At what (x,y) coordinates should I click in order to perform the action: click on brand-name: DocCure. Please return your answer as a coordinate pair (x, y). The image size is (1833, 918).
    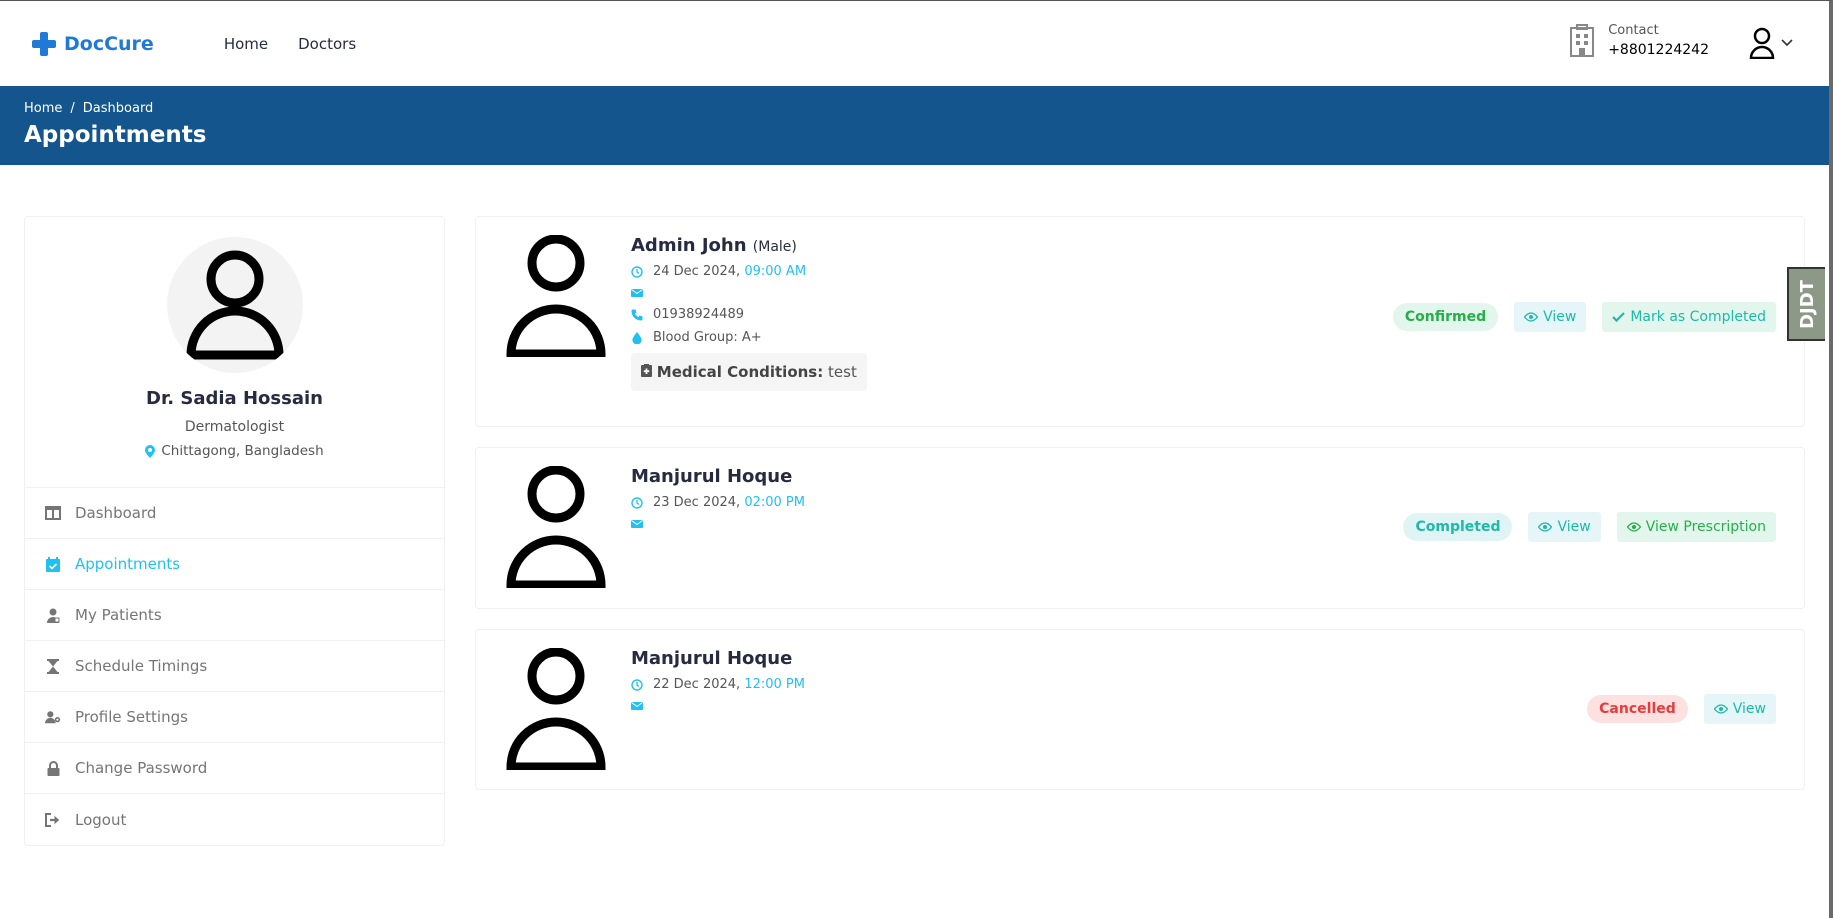
    Looking at the image, I should click on (109, 43).